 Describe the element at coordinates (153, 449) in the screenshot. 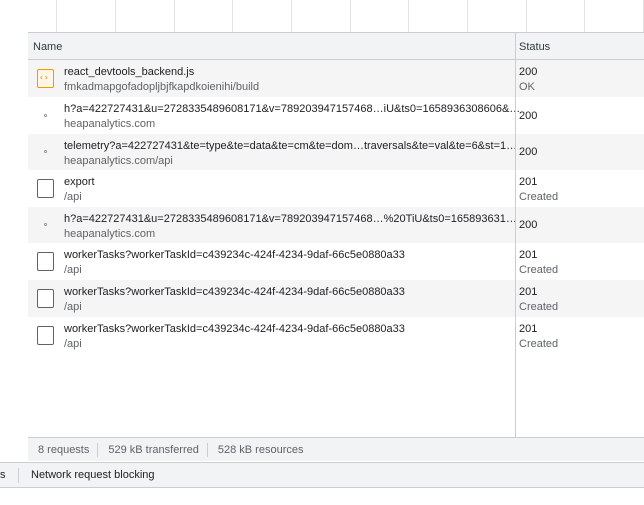

I see `transferred-size: 529 kB transferred` at that location.